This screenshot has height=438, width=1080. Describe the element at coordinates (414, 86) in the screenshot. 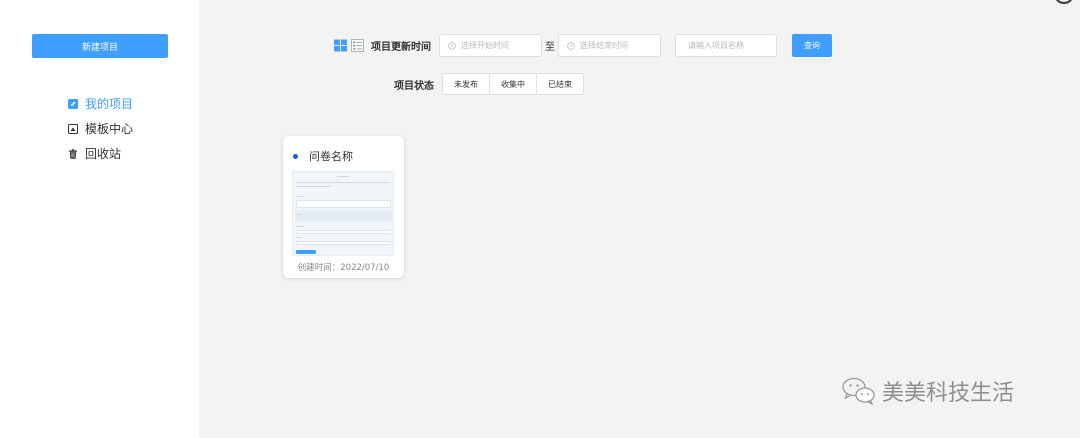

I see `status-label: 项目状态` at that location.